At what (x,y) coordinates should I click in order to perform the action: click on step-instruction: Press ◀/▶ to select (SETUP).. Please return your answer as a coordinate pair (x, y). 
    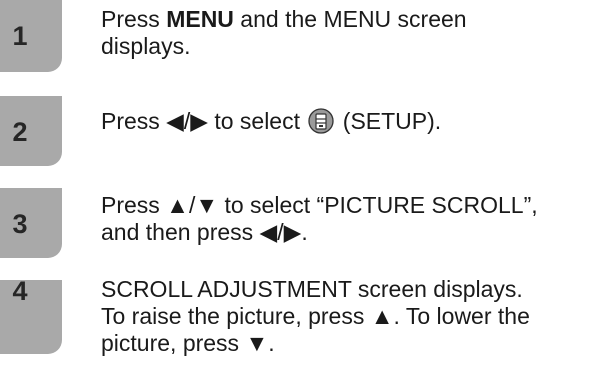
    Looking at the image, I should click on (357, 121).